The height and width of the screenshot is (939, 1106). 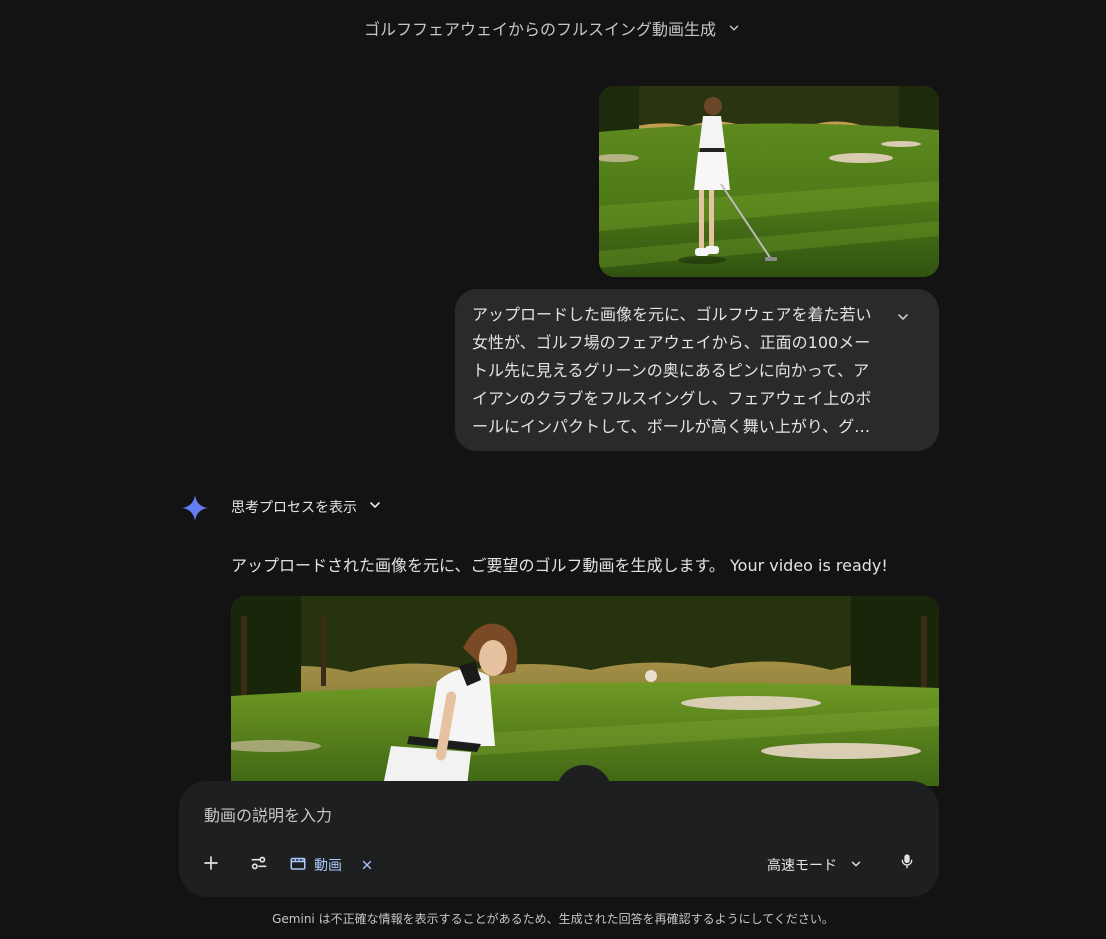 I want to click on microphone-button, so click(x=907, y=863).